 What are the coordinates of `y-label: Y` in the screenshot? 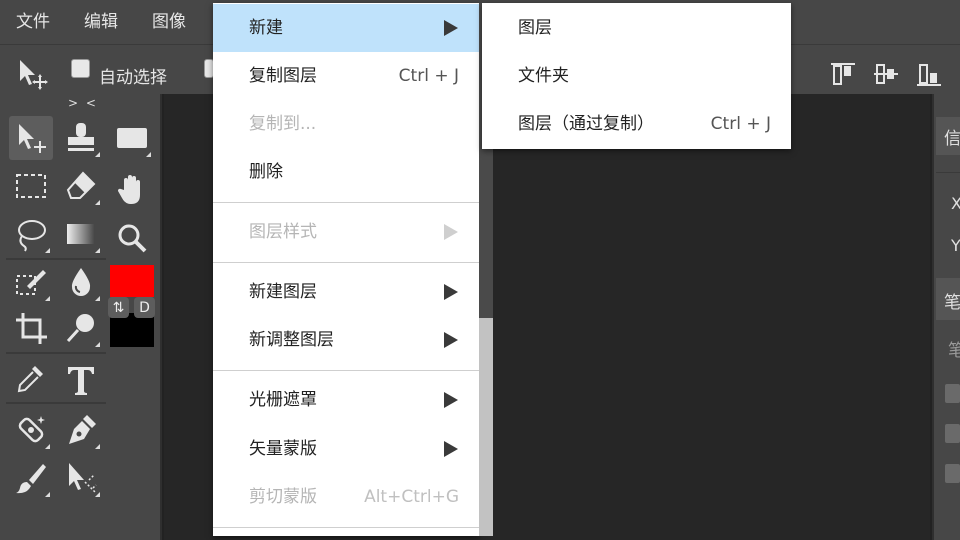 It's located at (955, 245).